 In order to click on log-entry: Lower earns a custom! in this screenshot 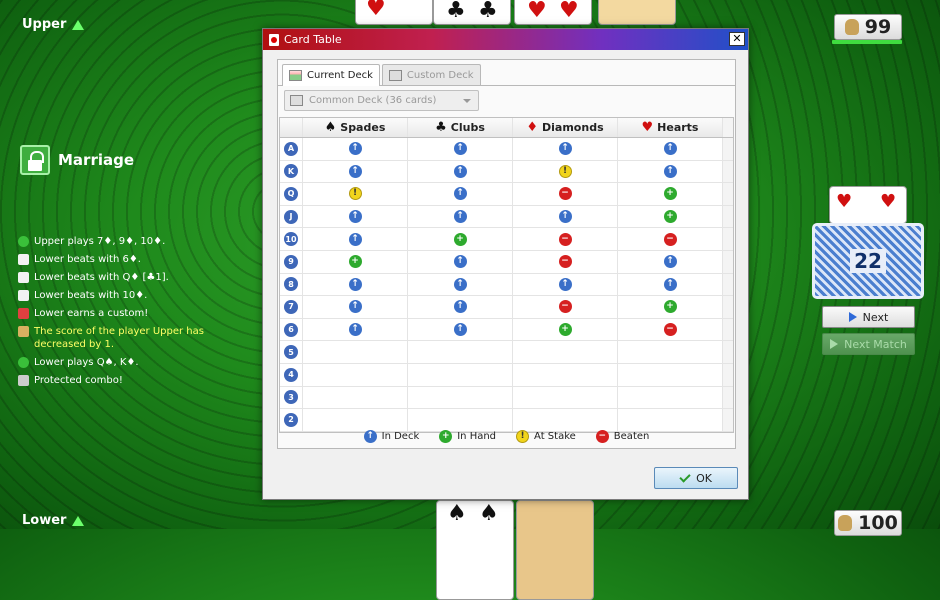, I will do `click(118, 313)`.